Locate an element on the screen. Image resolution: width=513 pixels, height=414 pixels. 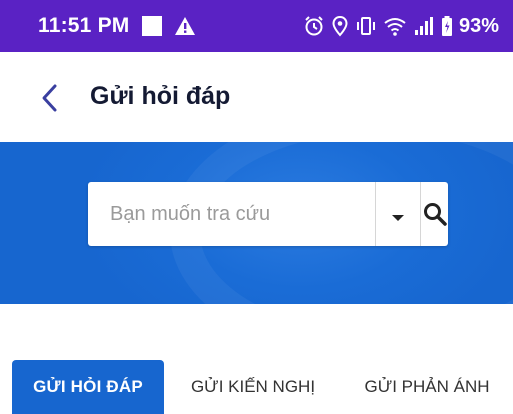
tab-gui-phan-anh: GỬI PHẢN ÁNH is located at coordinates (427, 387).